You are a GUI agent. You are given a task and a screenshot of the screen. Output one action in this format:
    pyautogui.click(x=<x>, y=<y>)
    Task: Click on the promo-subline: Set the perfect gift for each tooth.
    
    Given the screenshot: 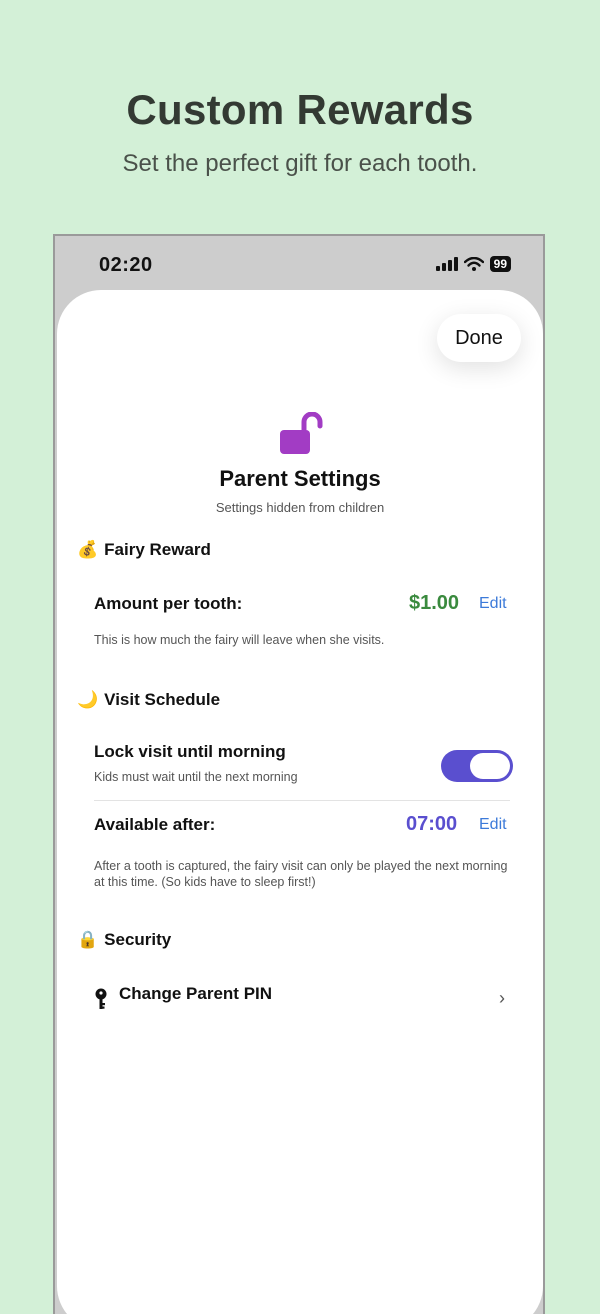 What is the action you would take?
    pyautogui.click(x=300, y=163)
    